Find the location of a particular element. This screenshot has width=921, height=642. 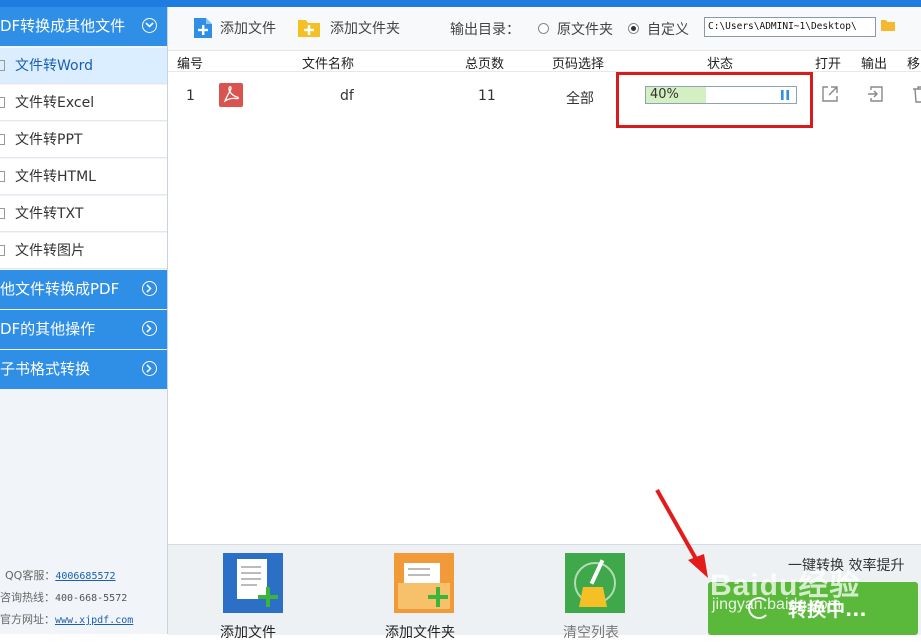

sidebar-section-pdf-to-other: DF转换成其他文件 is located at coordinates (83, 26).